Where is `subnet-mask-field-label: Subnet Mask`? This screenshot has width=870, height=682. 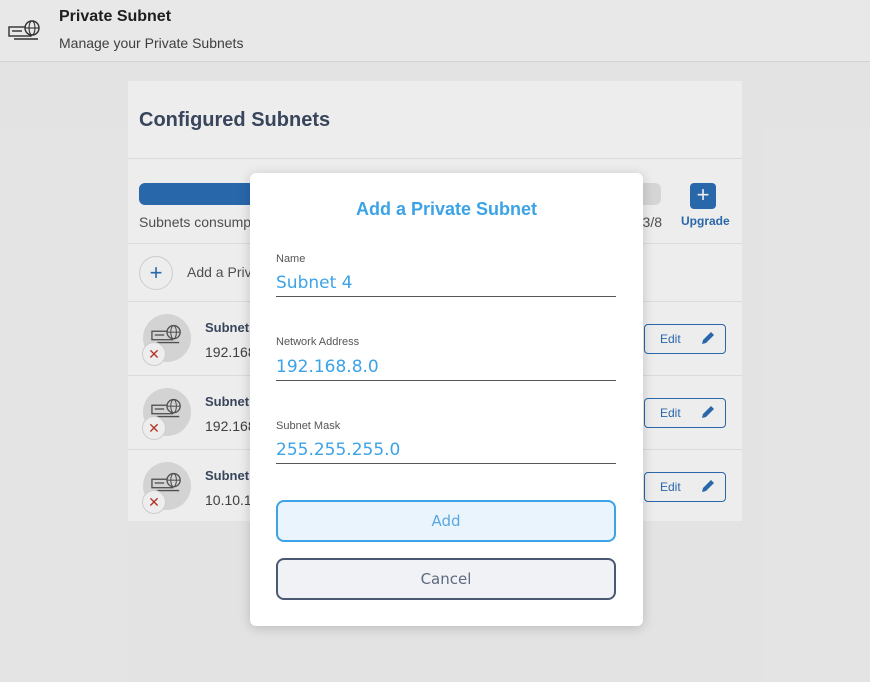 subnet-mask-field-label: Subnet Mask is located at coordinates (308, 426).